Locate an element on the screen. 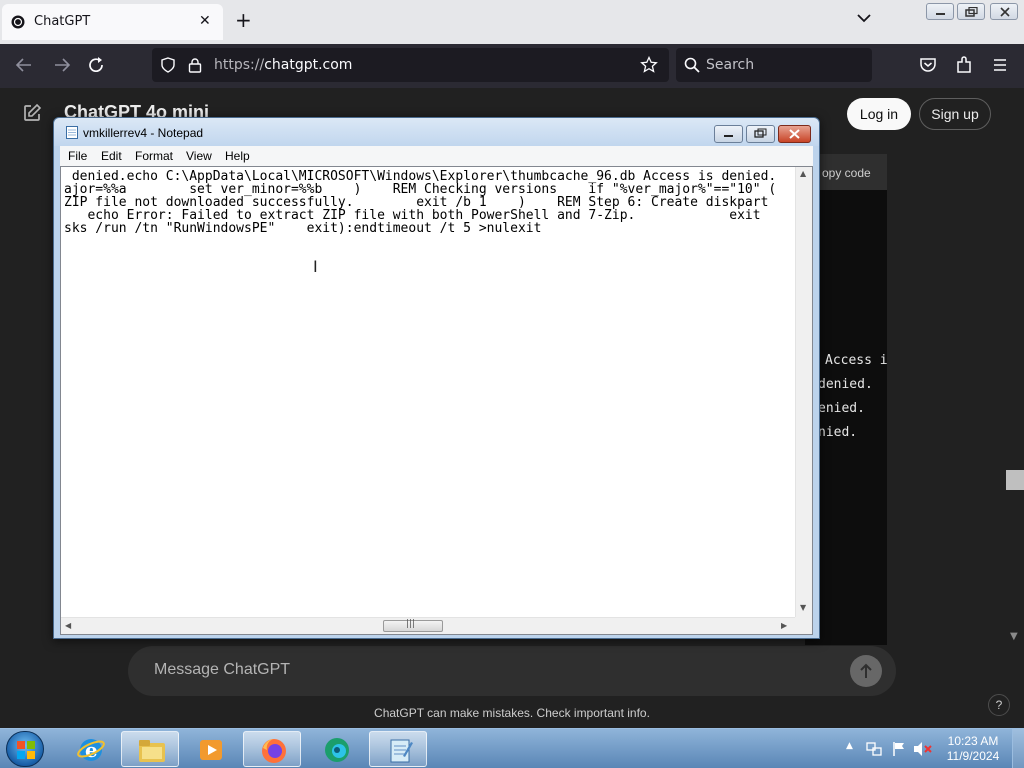 This screenshot has height=768, width=1024. clock-date: 11/9/2024 is located at coordinates (973, 756).